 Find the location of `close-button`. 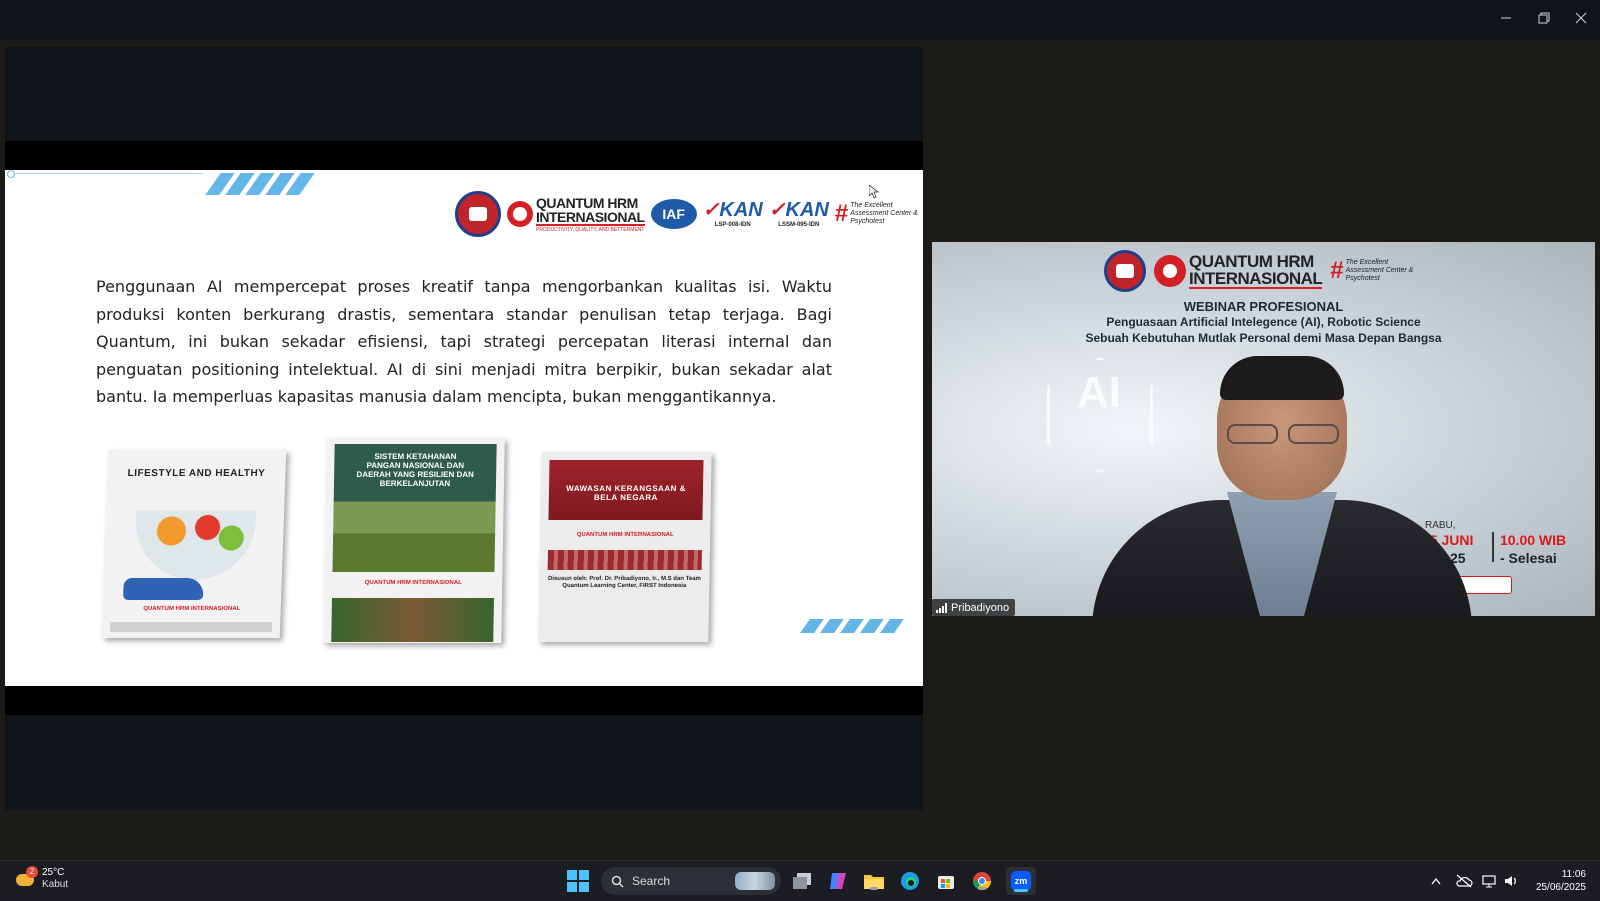

close-button is located at coordinates (1581, 18).